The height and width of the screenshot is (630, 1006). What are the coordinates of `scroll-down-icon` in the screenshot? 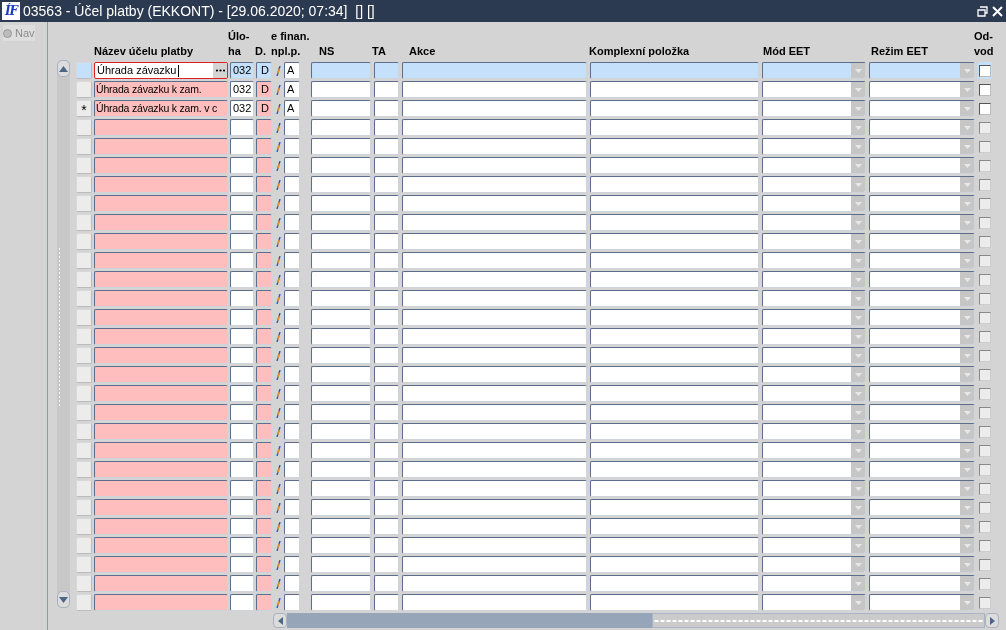 It's located at (63, 599).